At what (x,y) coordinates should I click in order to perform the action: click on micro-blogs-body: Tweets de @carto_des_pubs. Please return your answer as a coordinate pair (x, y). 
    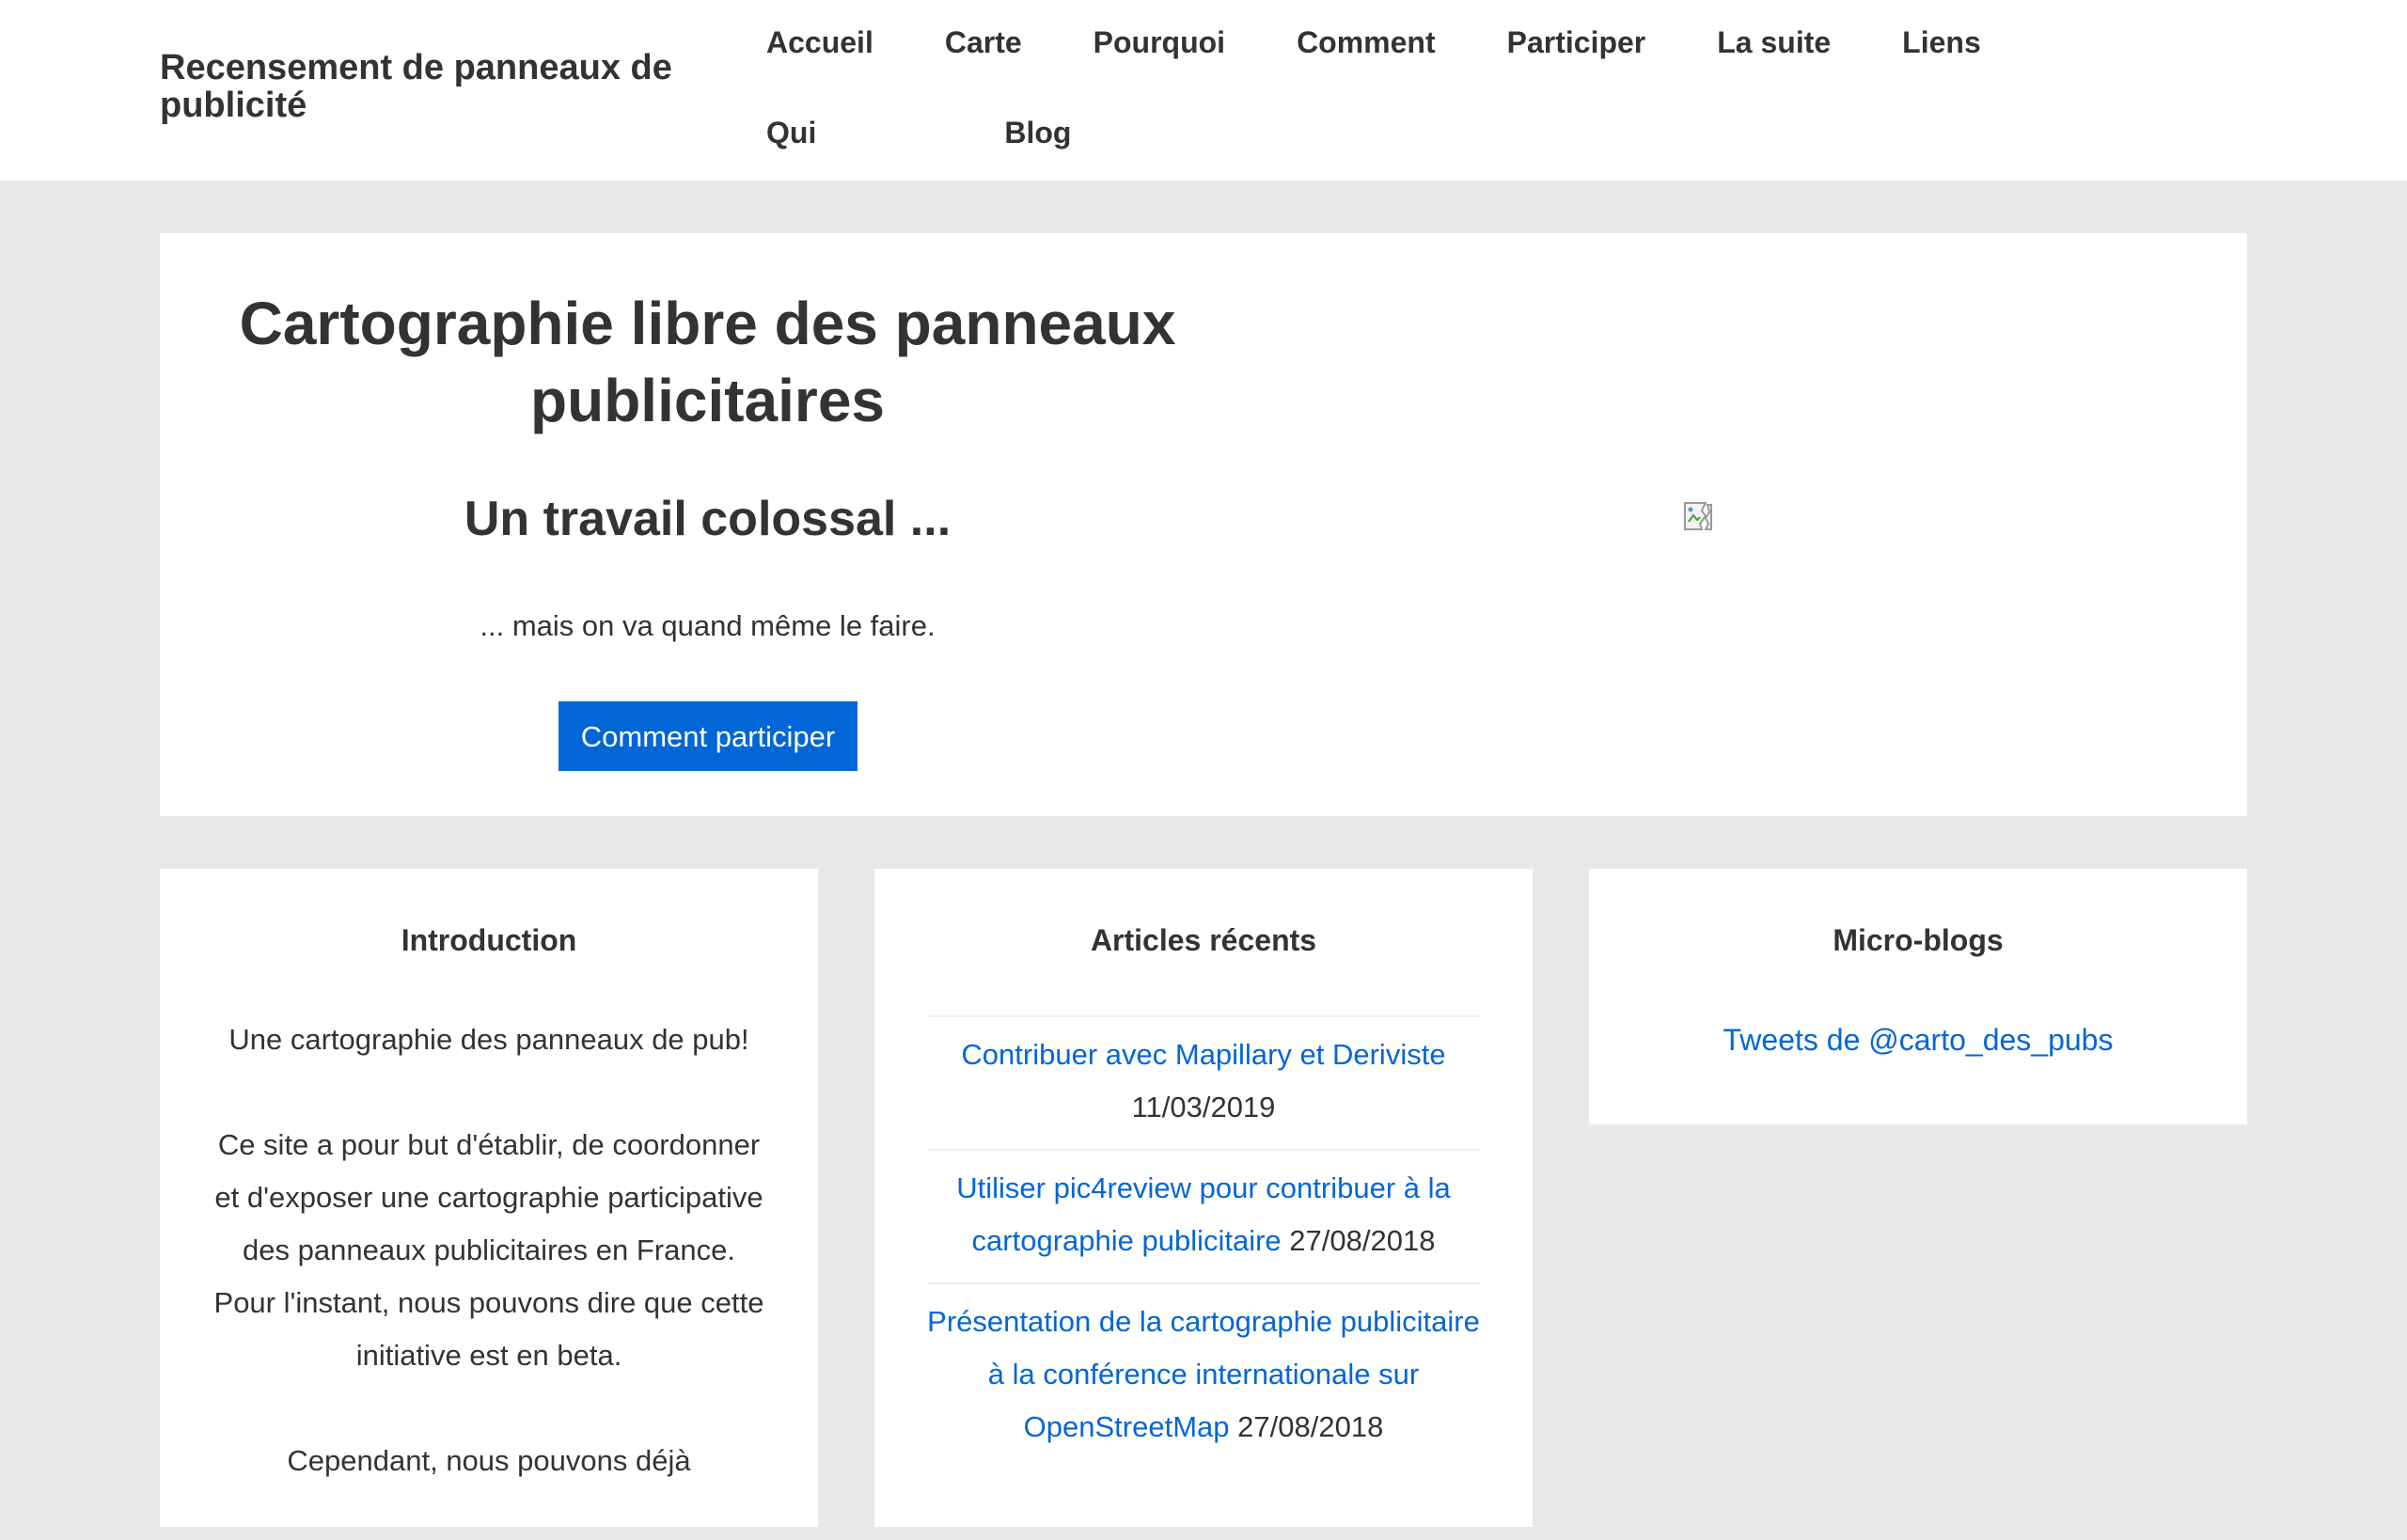
    Looking at the image, I should click on (1918, 1040).